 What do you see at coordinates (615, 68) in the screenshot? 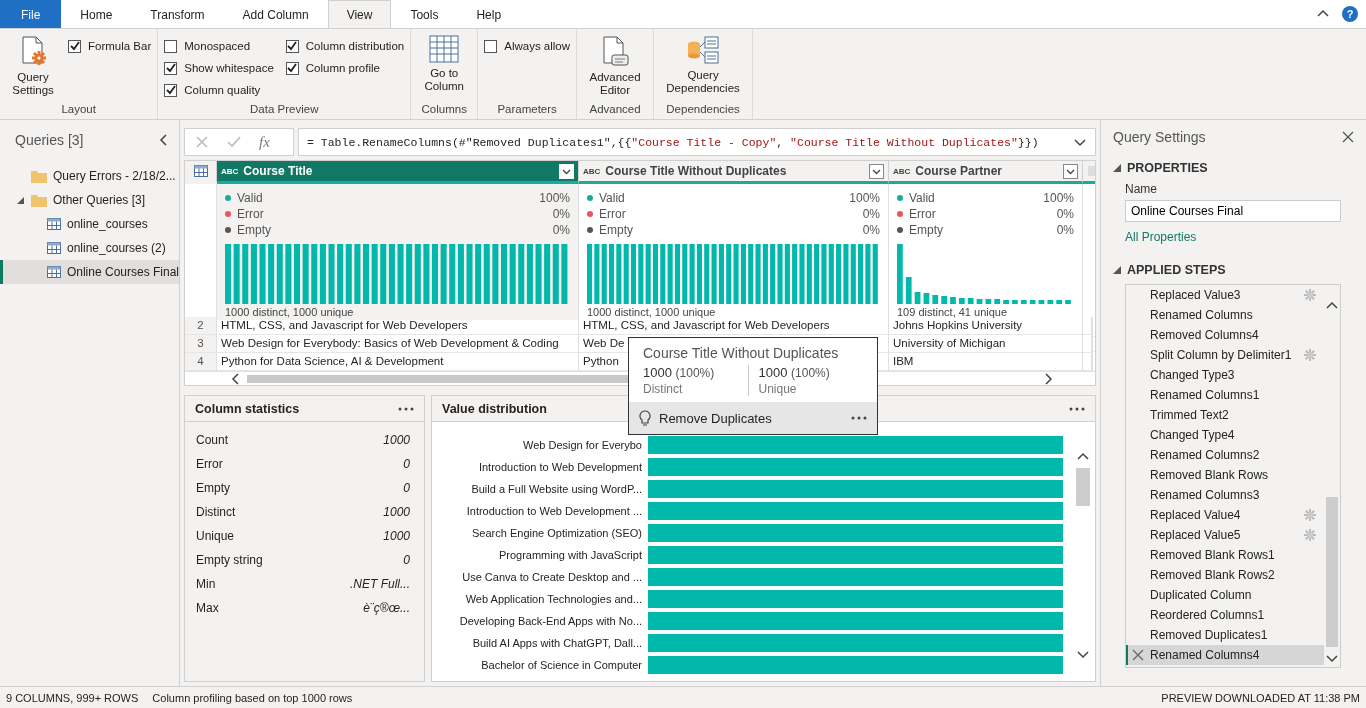
I see `ribbon-button: Advanced Editor` at bounding box center [615, 68].